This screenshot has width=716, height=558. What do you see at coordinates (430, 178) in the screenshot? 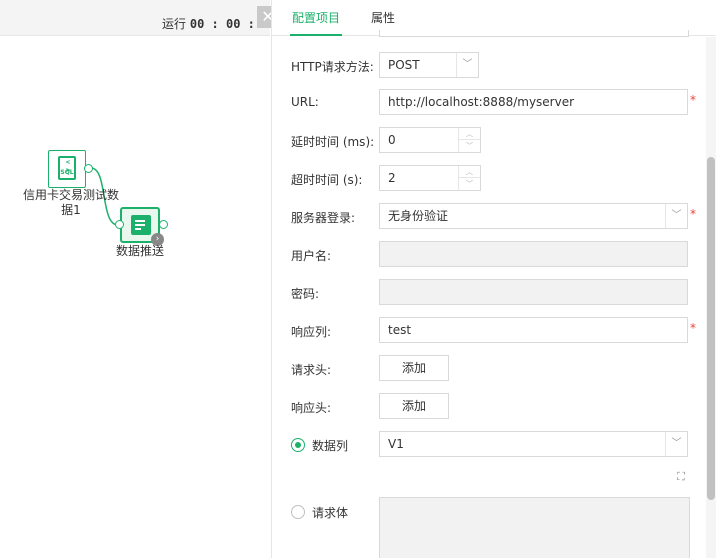
I see `timeout-input: 2 ︿ ﹀` at bounding box center [430, 178].